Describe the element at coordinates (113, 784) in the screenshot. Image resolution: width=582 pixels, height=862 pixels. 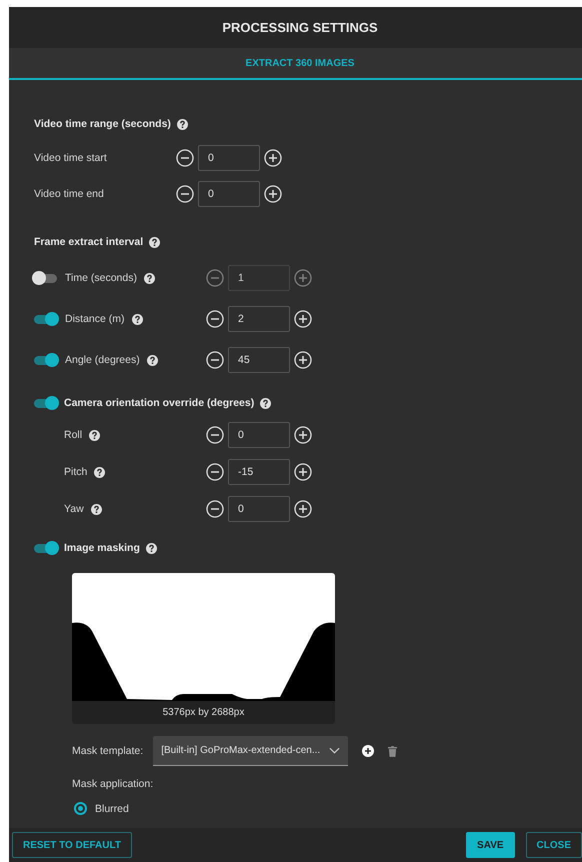
I see `field-label: Mask application:` at that location.